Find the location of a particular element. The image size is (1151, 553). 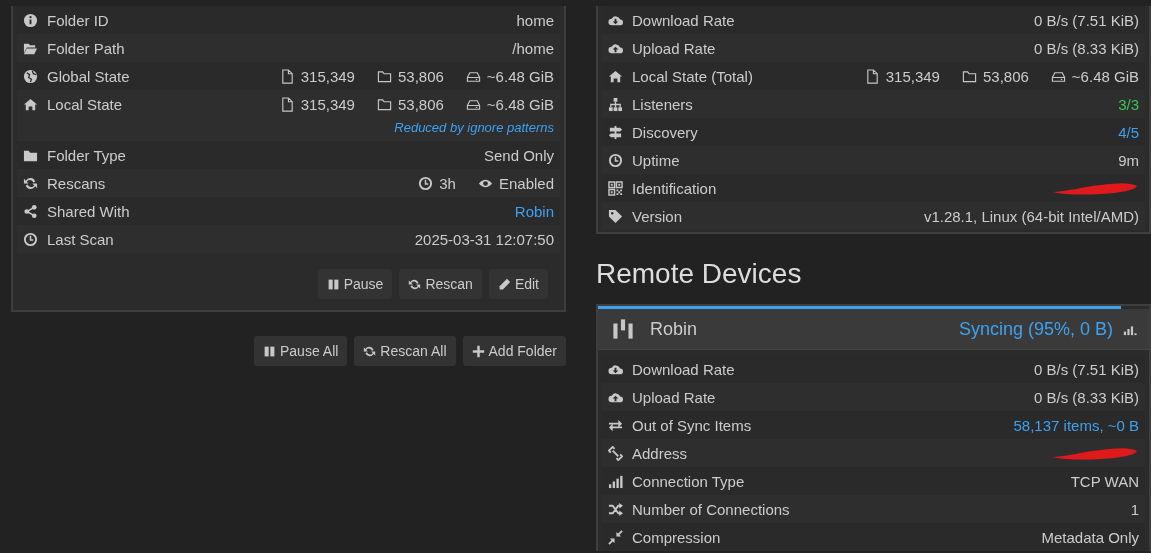

value-text: TCP WAN is located at coordinates (1104, 481).